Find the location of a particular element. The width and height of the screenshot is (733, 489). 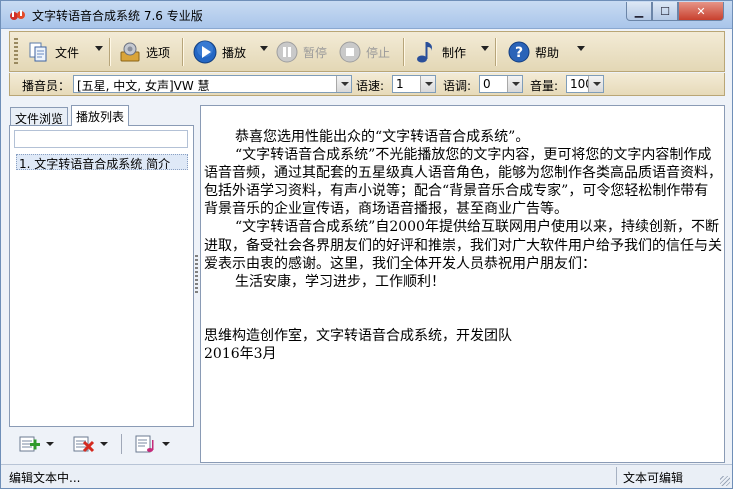

options-button: 选项 is located at coordinates (144, 52).